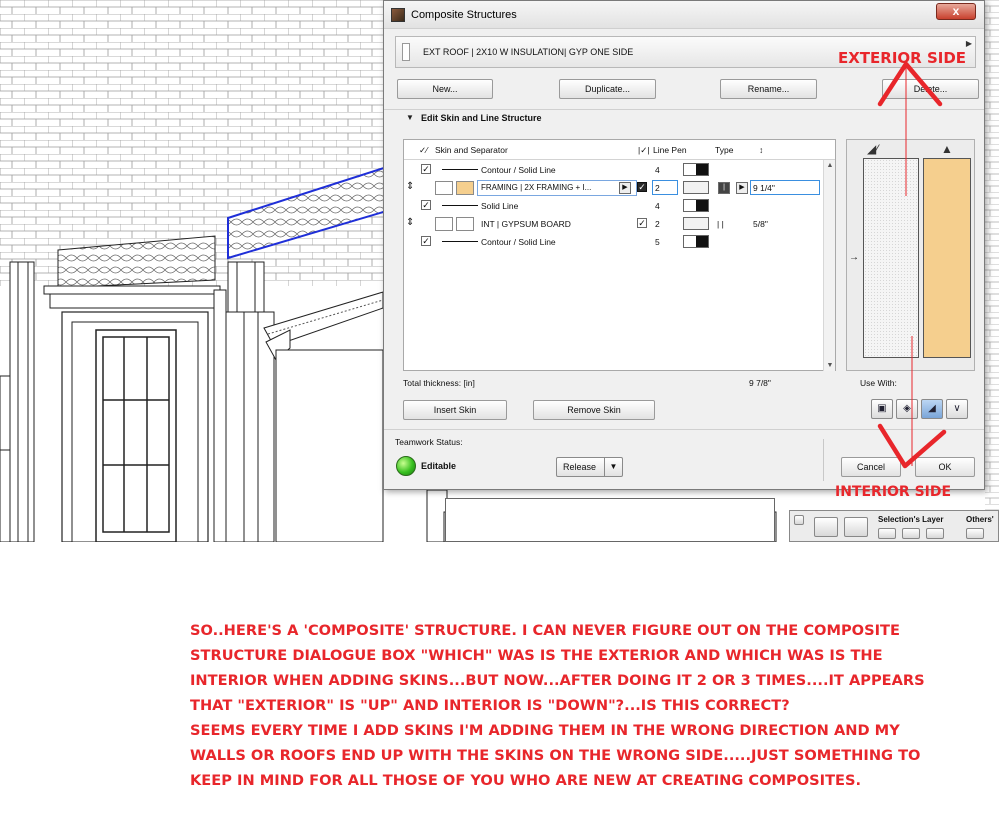 This screenshot has width=999, height=824. I want to click on section-view-fragment, so click(610, 520).